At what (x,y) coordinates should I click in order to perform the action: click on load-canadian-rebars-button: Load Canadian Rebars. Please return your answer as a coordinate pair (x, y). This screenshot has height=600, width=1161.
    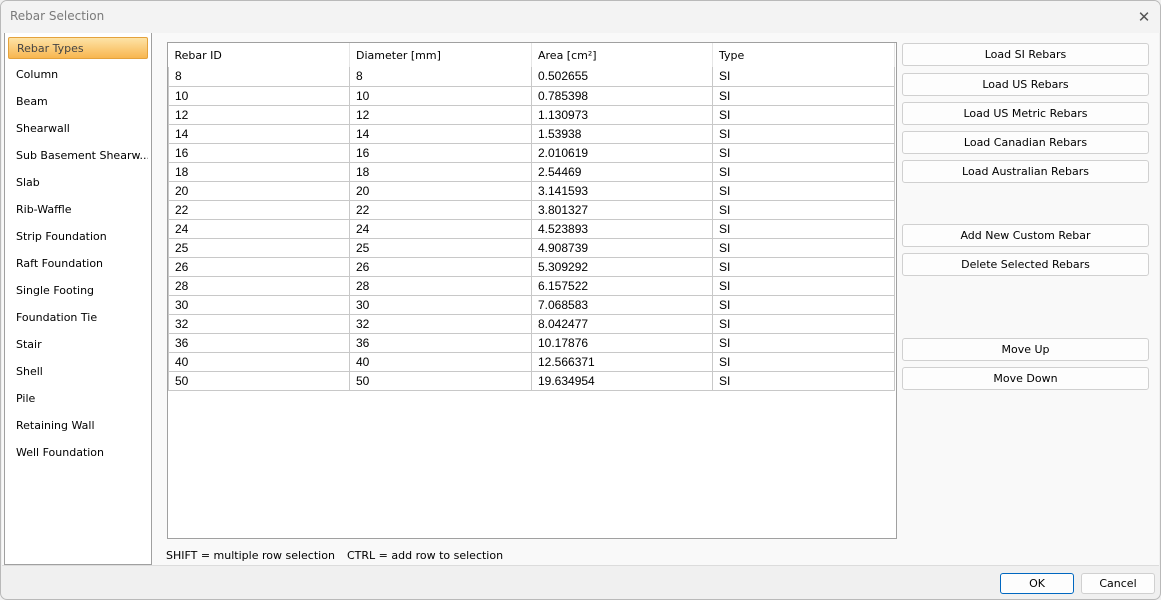
    Looking at the image, I should click on (1025, 142).